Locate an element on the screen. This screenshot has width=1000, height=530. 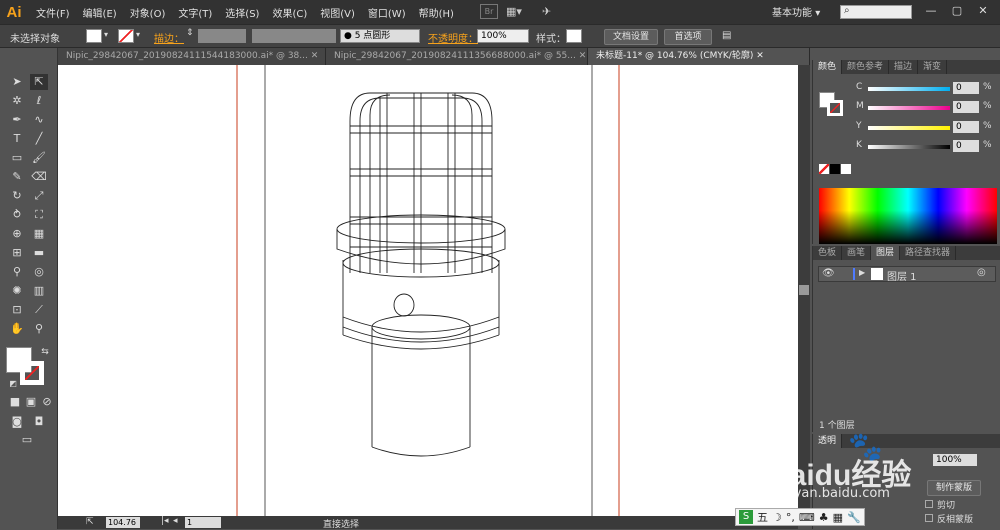
tab-pathfinder: 路径查找器 is located at coordinates (928, 253).